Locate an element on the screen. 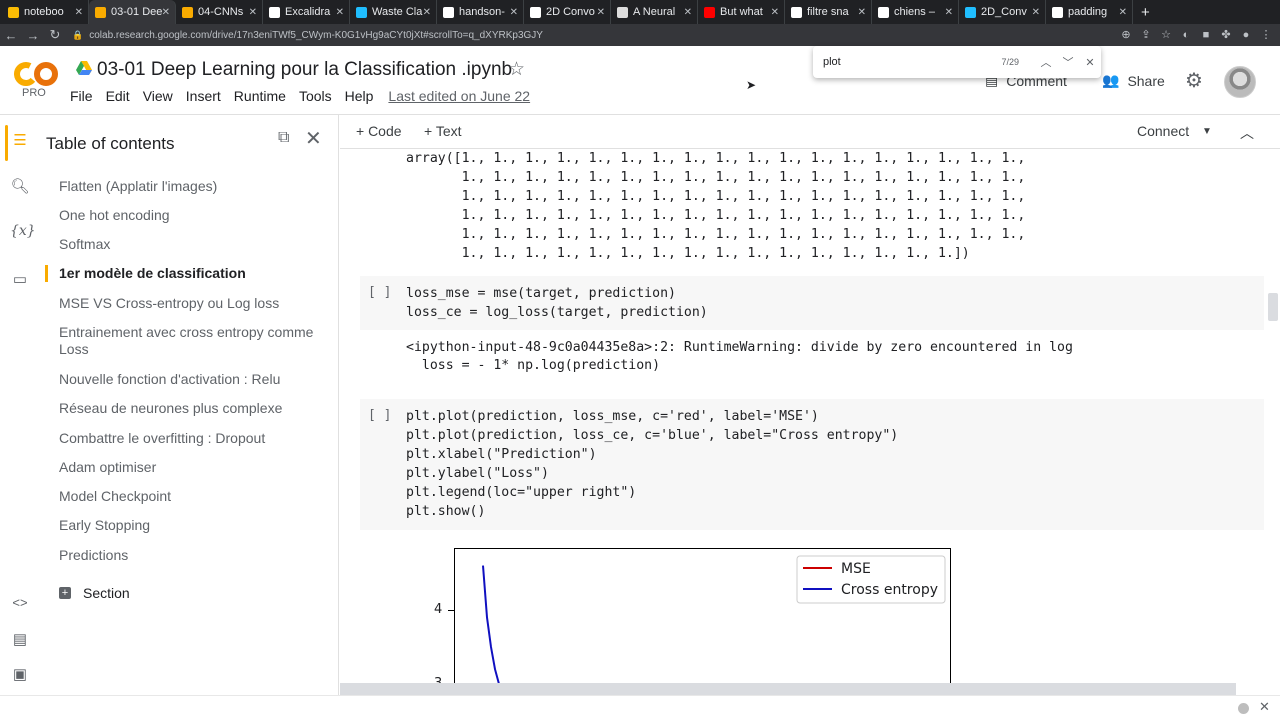 The image size is (1280, 720). toc-item: Flatten (Applatir l'images) is located at coordinates (191, 186).